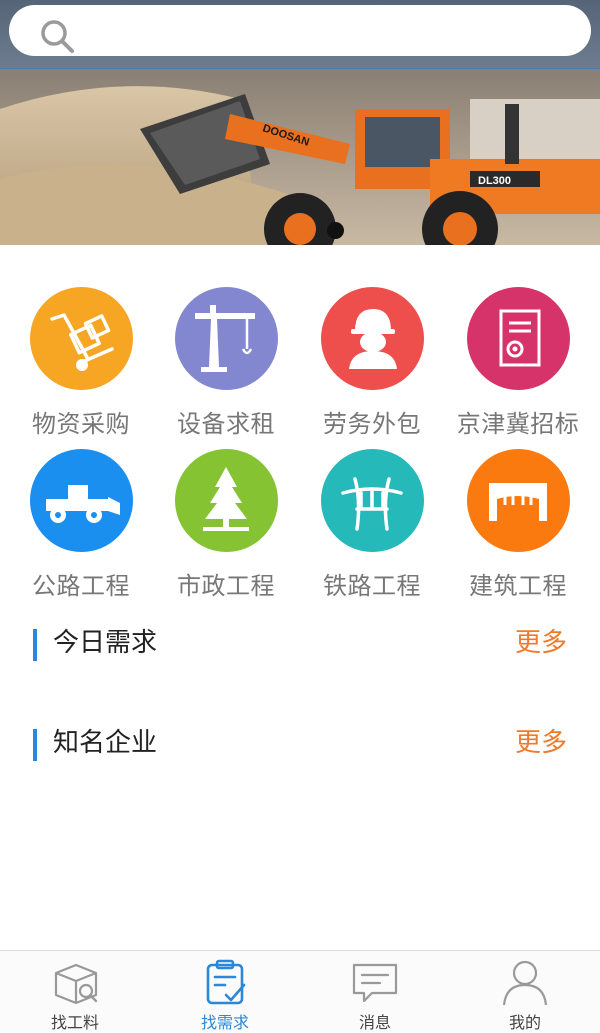  Describe the element at coordinates (372, 338) in the screenshot. I see `worker-icon` at that location.